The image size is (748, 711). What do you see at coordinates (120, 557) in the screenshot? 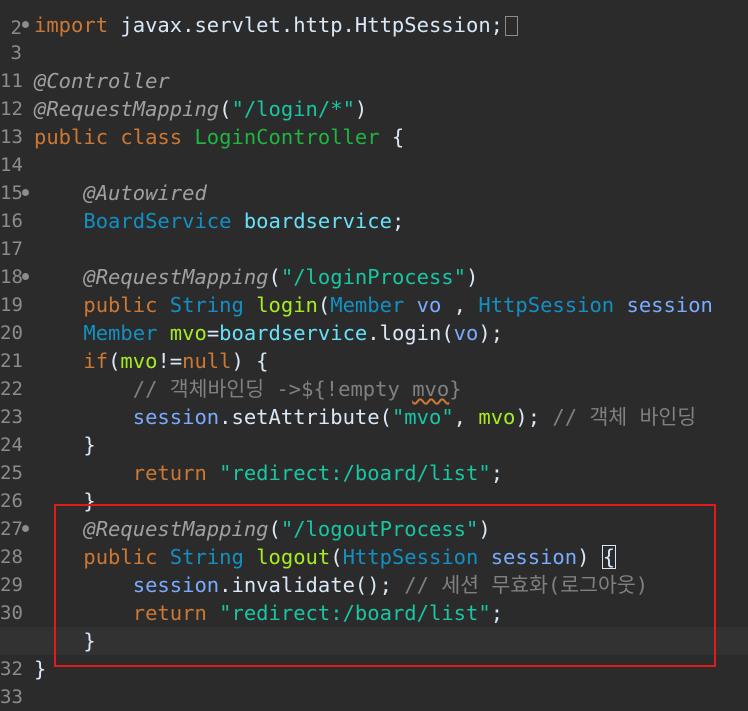
I see `keyword: public` at bounding box center [120, 557].